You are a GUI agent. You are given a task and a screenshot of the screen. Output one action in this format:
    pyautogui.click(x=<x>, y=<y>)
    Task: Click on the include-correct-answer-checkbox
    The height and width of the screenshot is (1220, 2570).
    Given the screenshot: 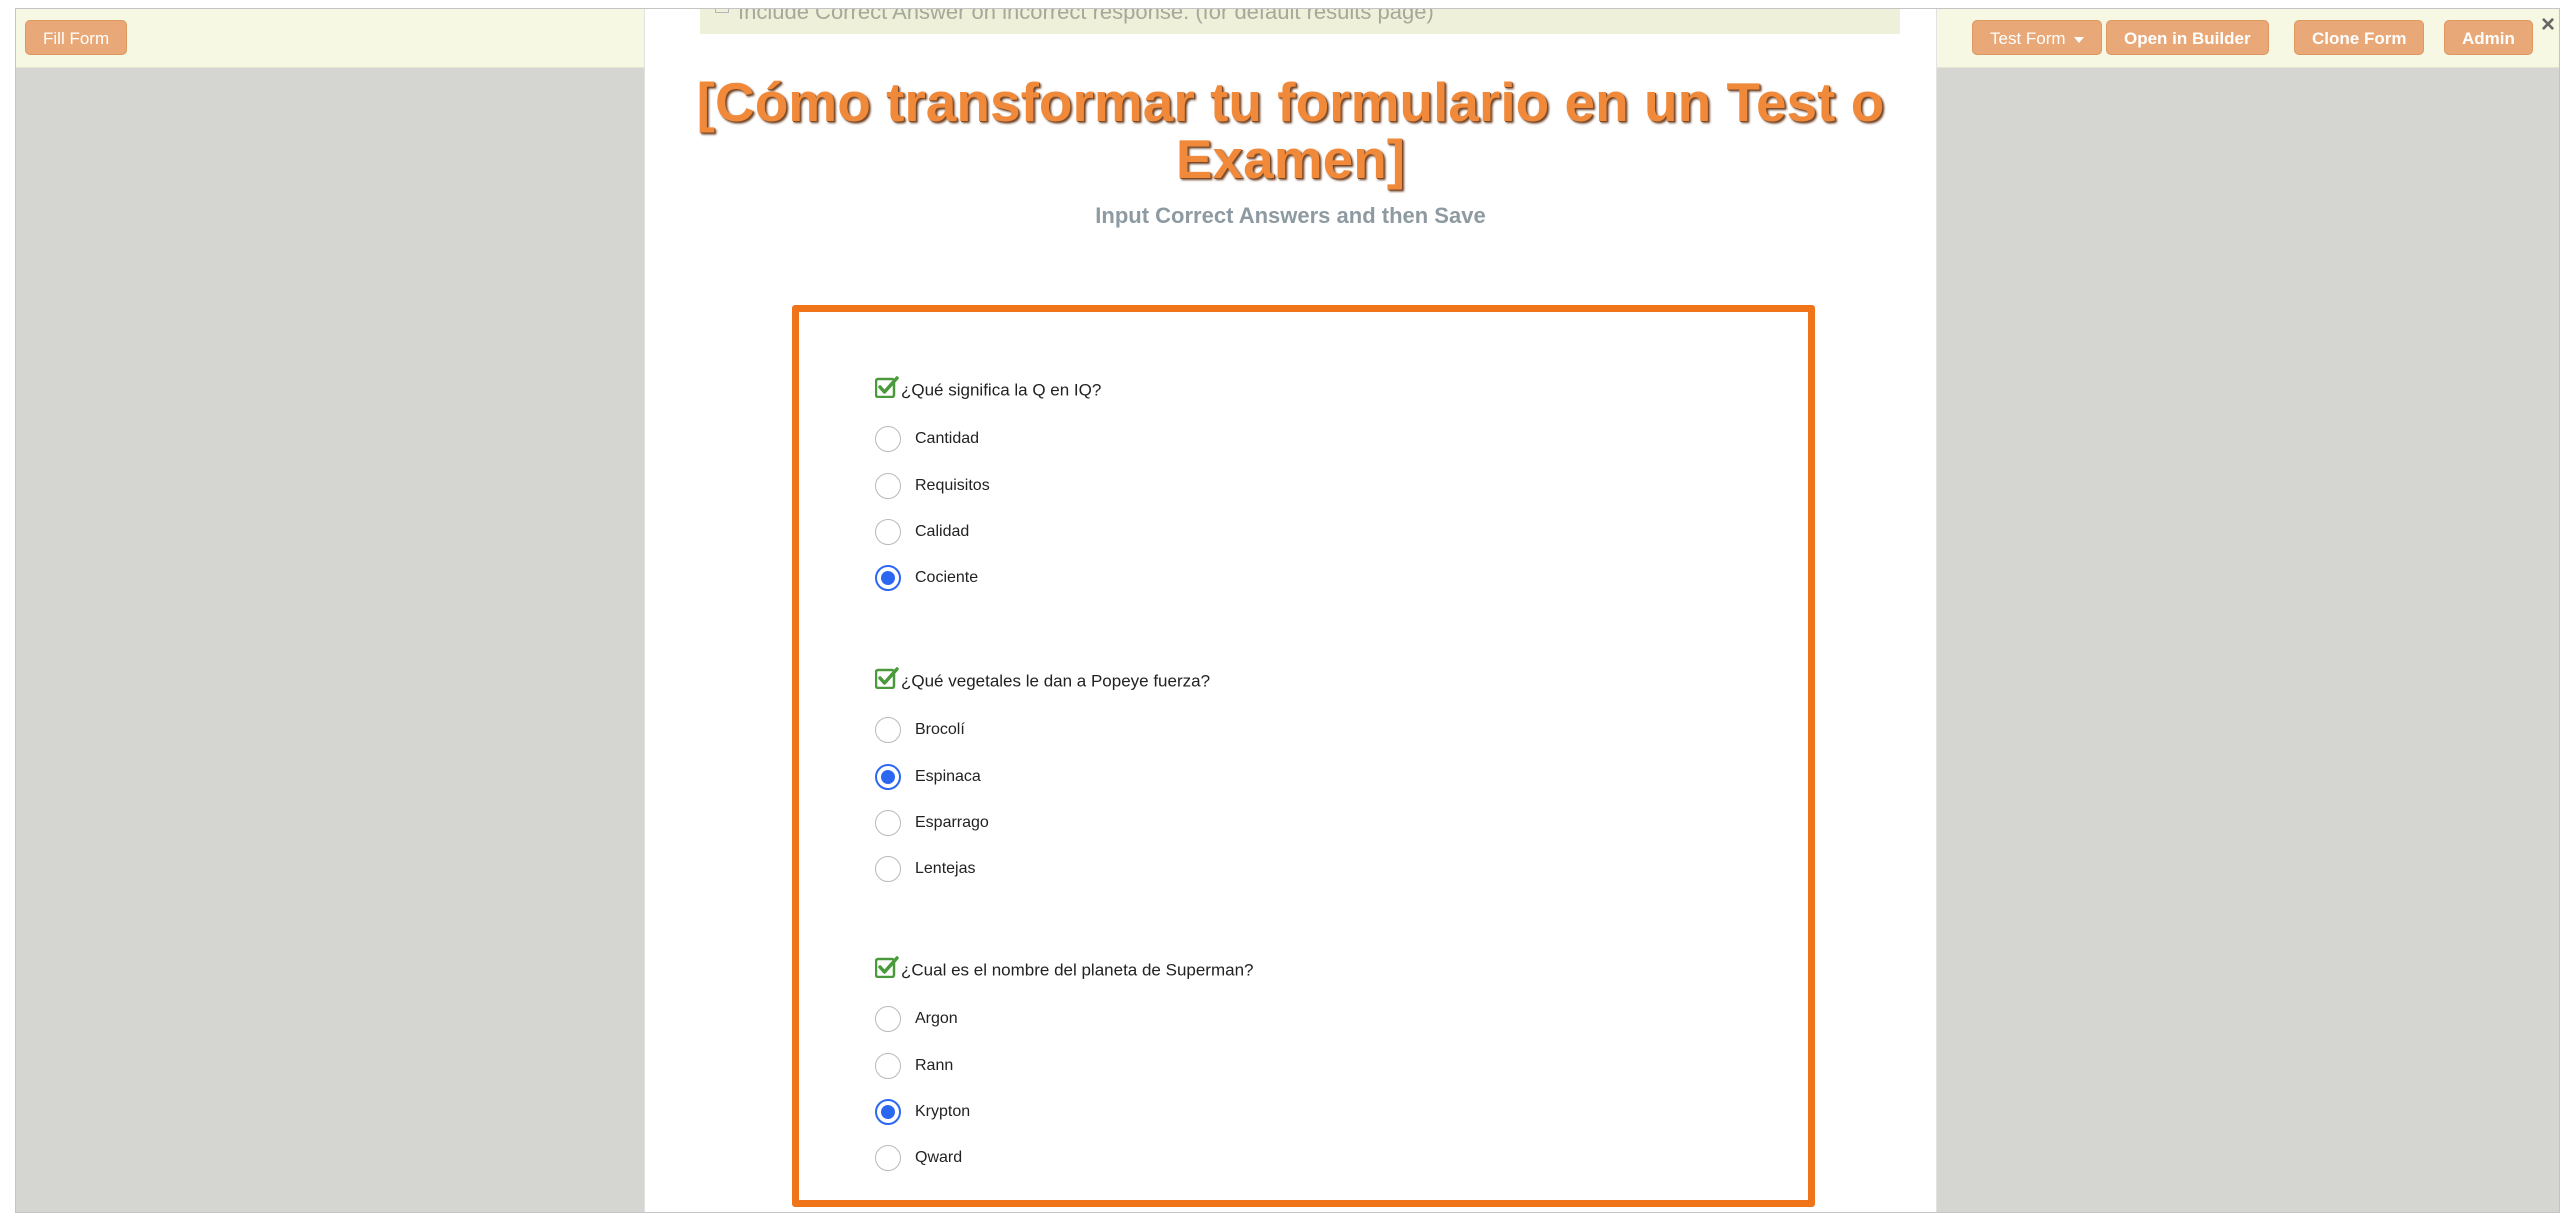 What is the action you would take?
    pyautogui.click(x=722, y=11)
    